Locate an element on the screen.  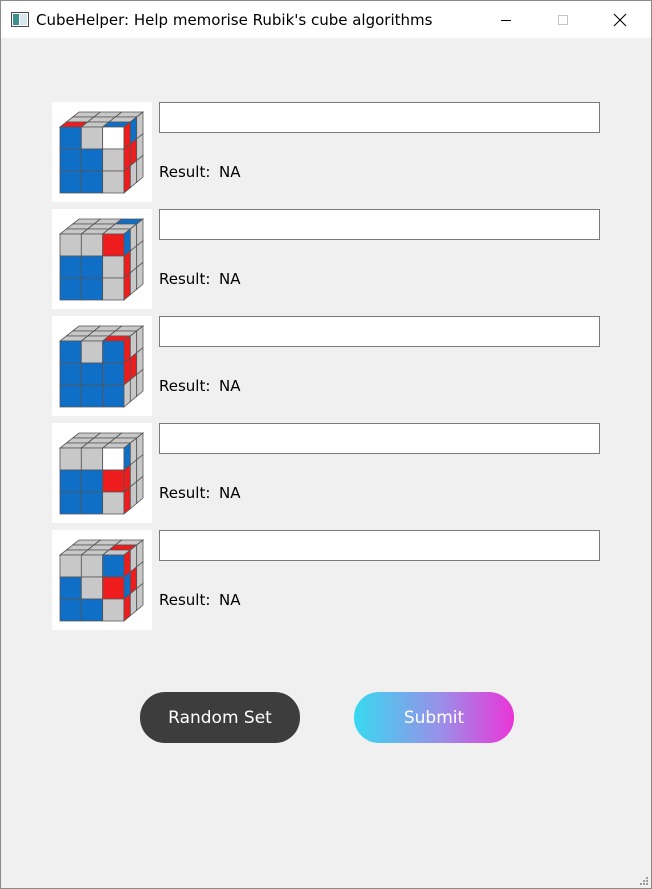
submit-button: Submit is located at coordinates (434, 717).